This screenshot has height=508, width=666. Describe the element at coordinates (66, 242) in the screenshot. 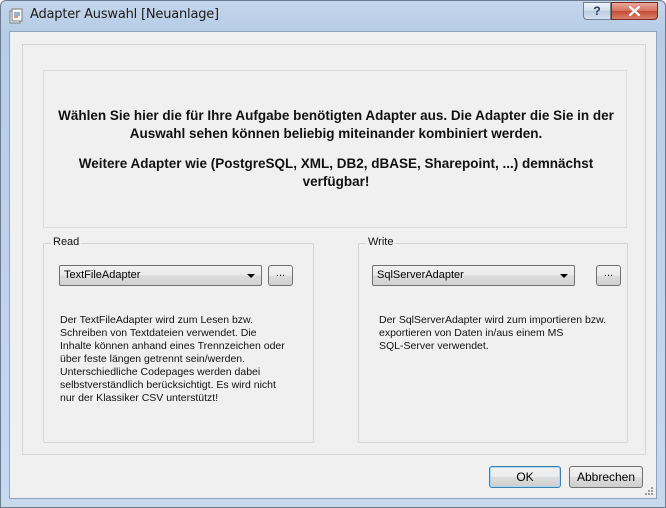

I see `read-group-label: Read` at that location.